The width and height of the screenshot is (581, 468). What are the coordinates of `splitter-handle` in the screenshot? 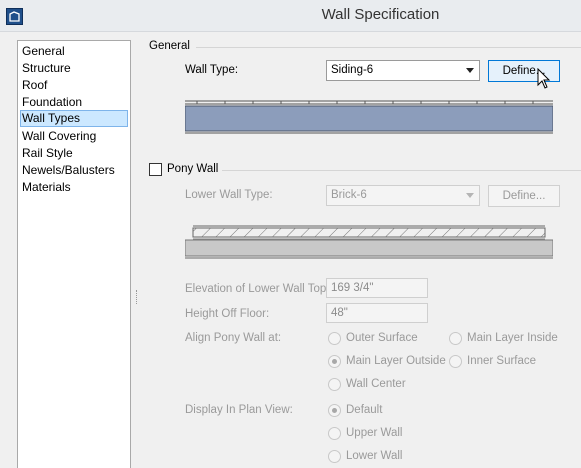 It's located at (137, 297).